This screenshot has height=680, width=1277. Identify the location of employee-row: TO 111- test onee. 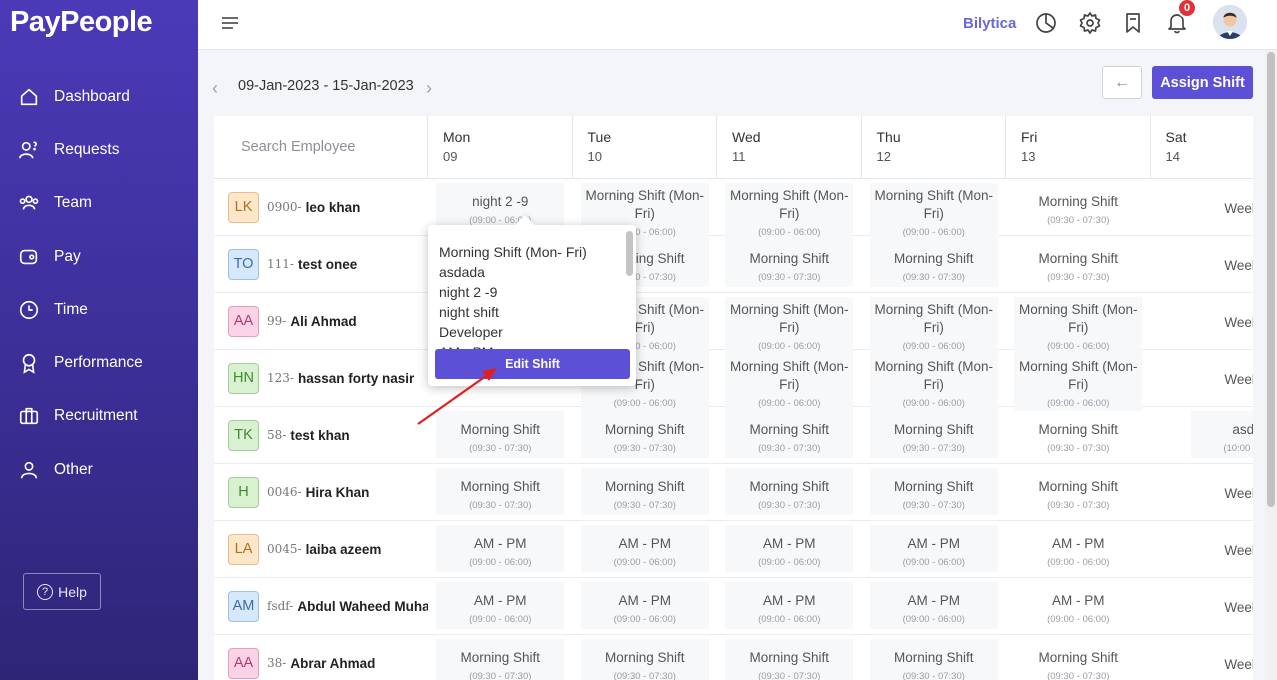
(321, 264).